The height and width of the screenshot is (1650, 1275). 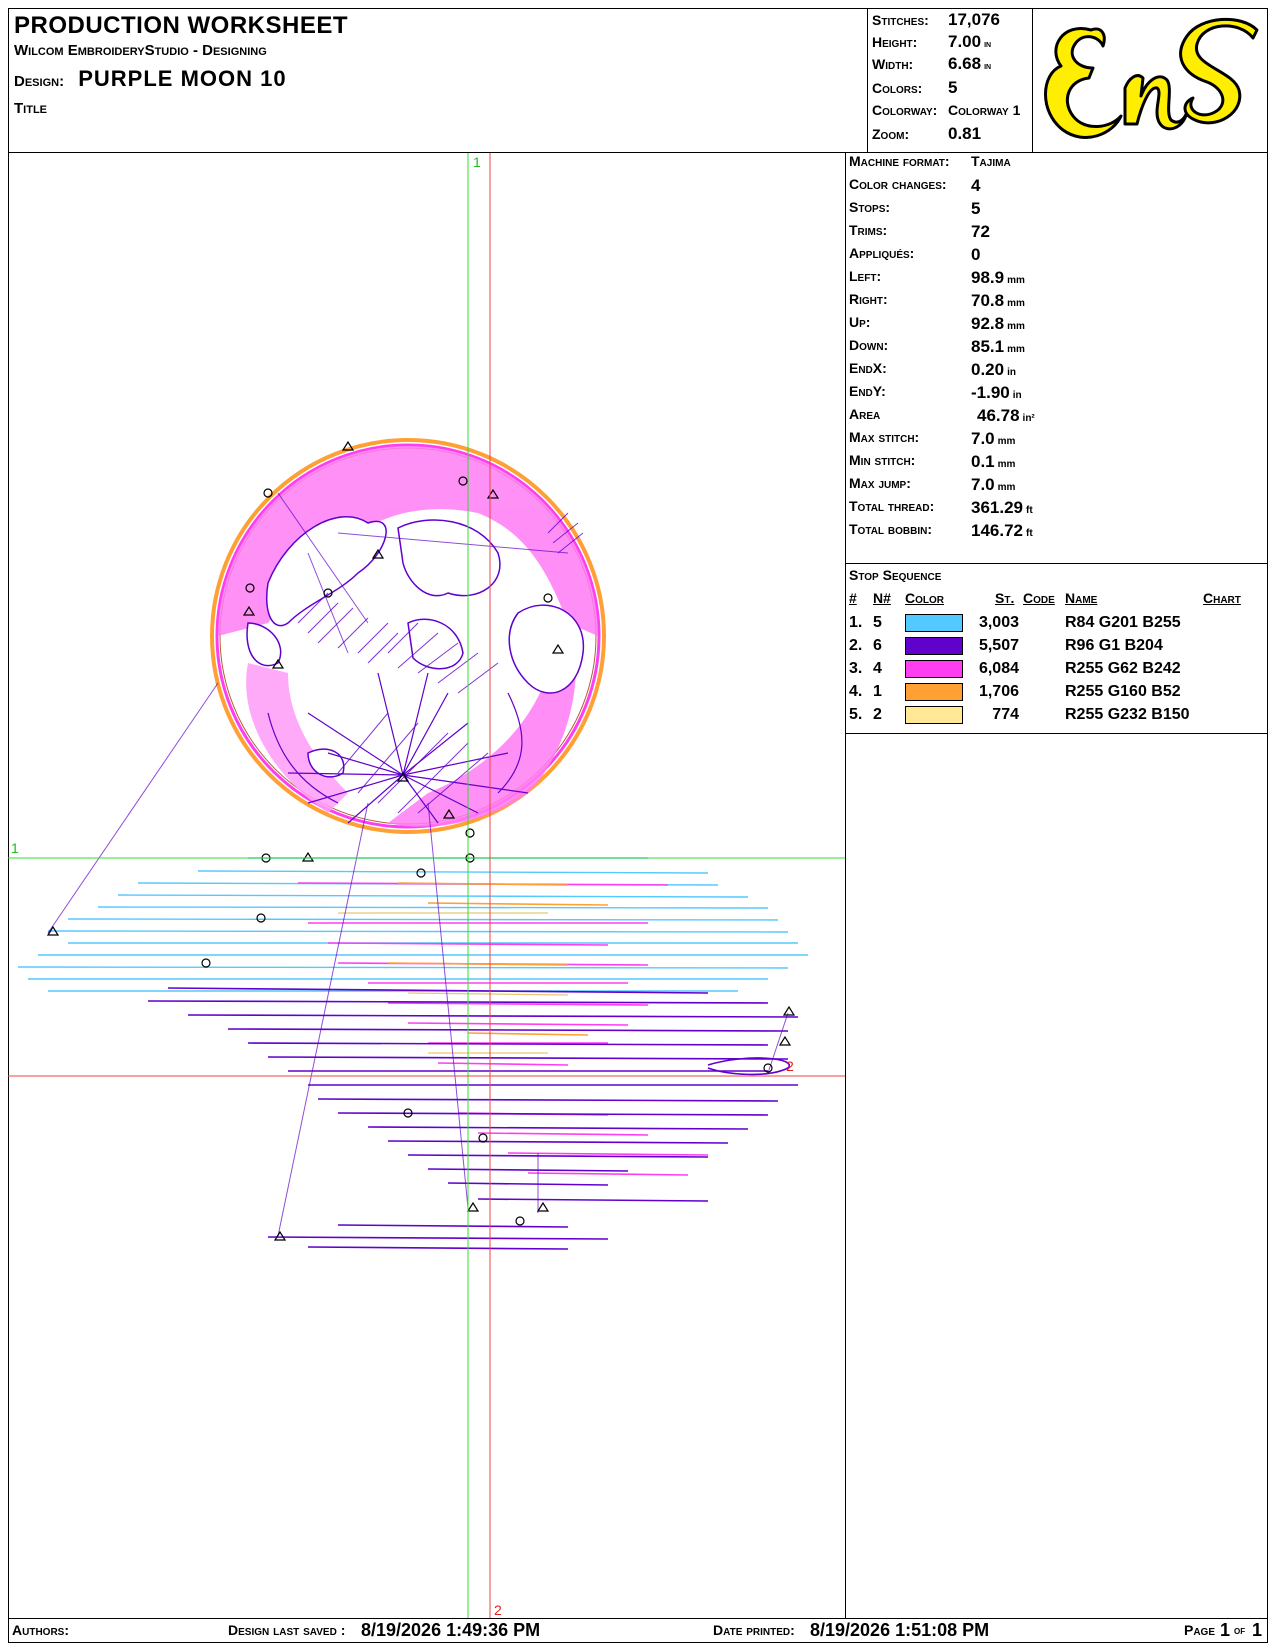 I want to click on info-area: Area 46.78 in², so click(x=942, y=415).